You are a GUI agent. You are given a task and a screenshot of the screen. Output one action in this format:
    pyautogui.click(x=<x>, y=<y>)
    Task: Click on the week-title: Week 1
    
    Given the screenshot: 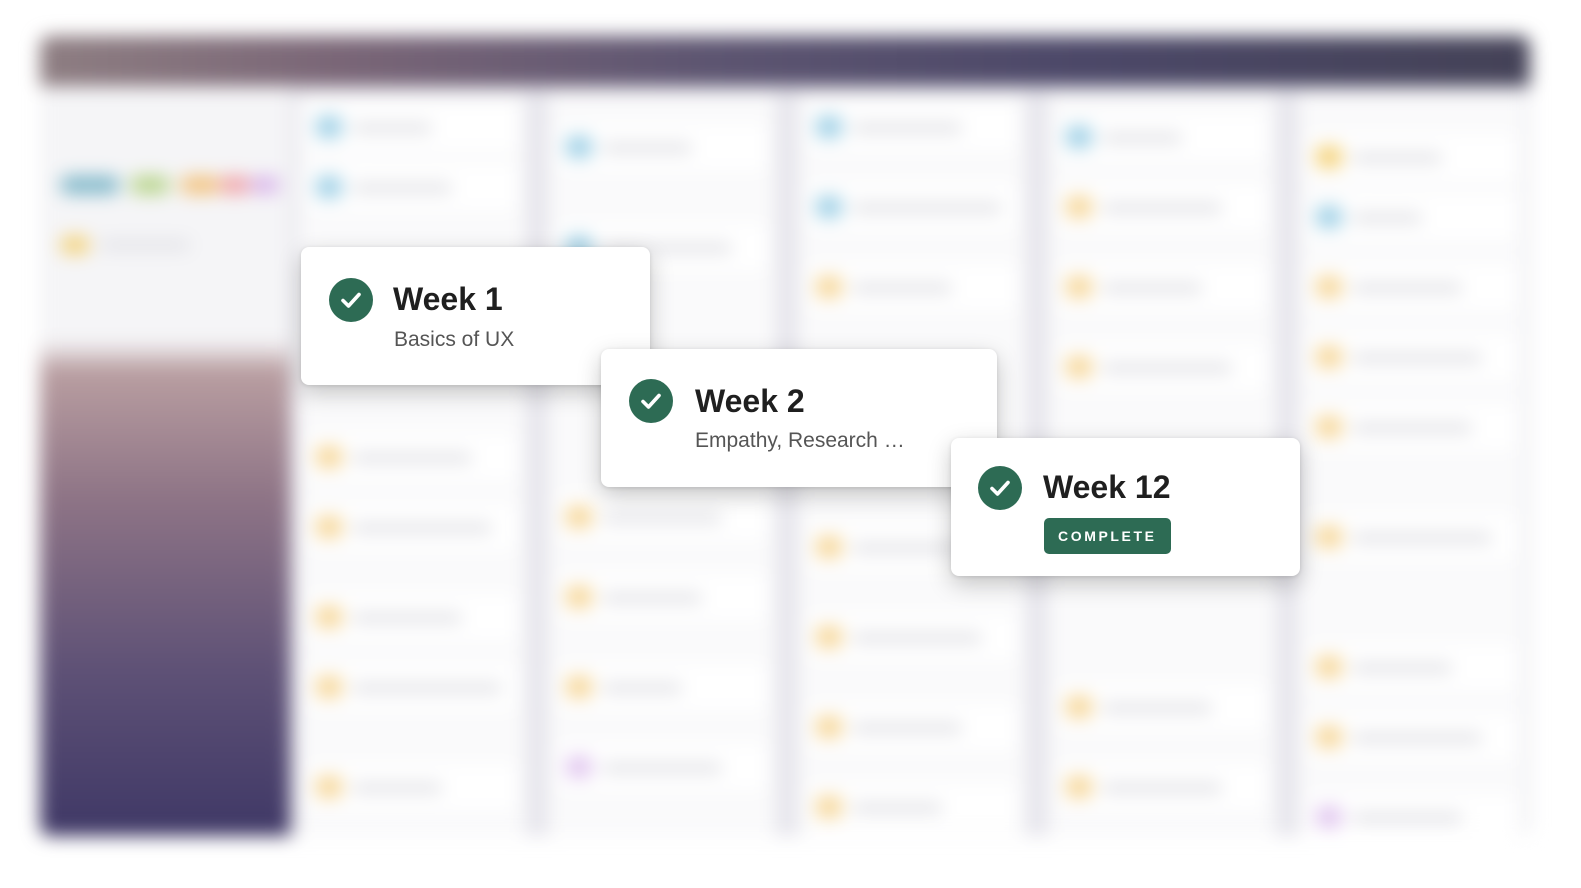 What is the action you would take?
    pyautogui.click(x=448, y=299)
    